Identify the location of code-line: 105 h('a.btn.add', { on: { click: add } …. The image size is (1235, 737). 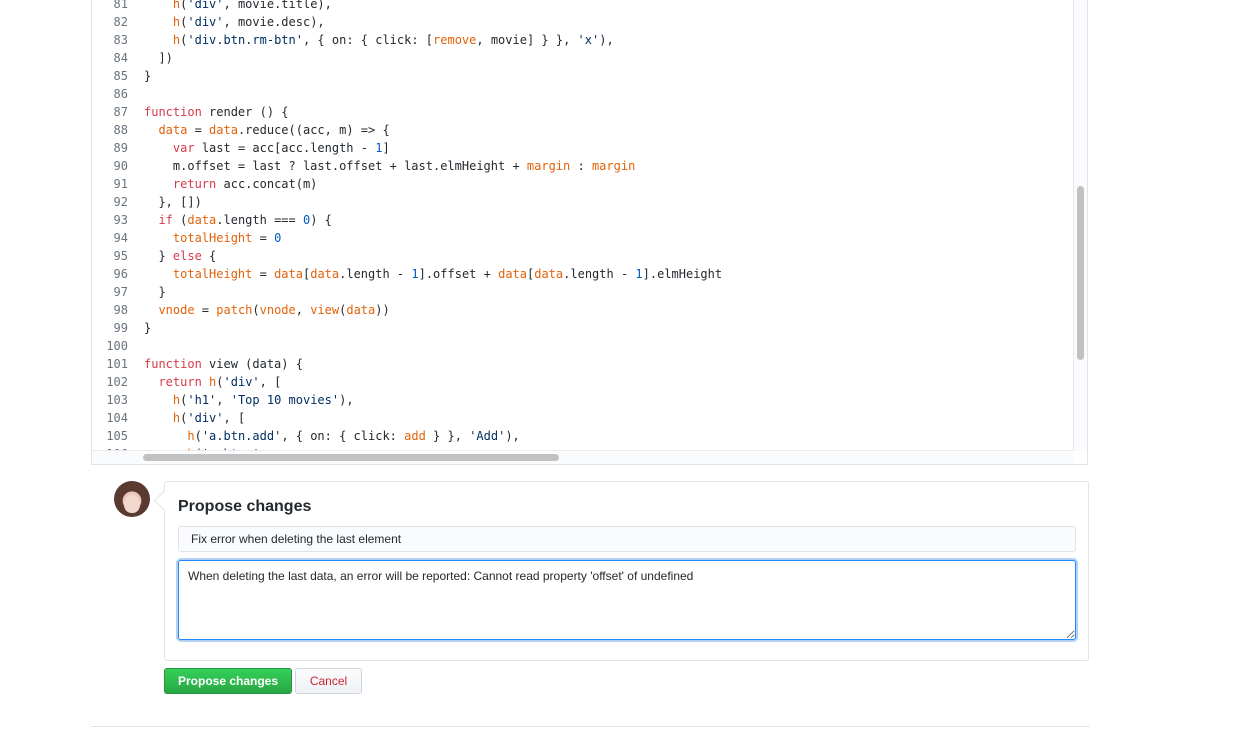
(582, 436).